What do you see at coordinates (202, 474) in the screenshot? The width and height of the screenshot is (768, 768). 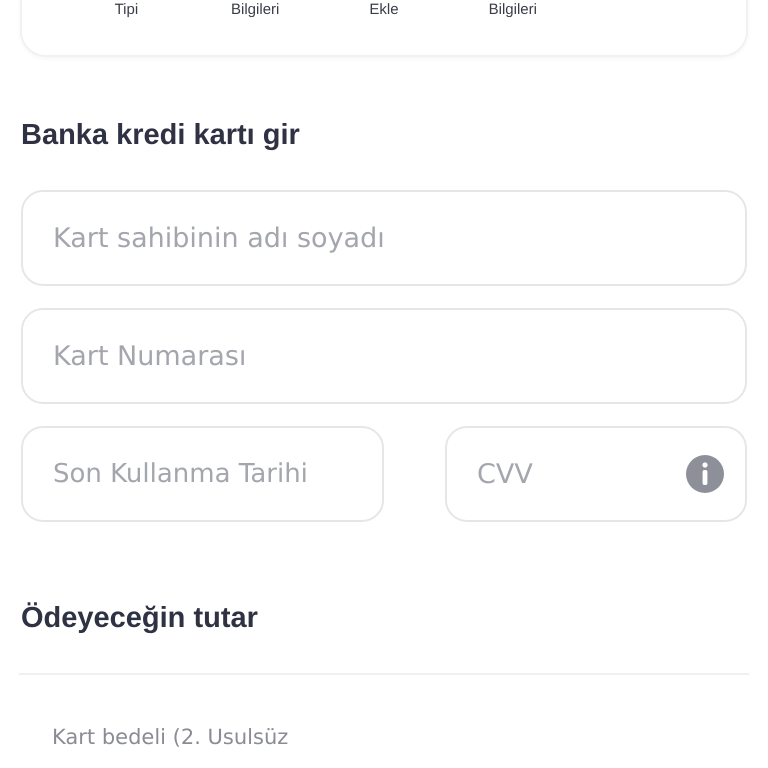 I see `expiry-date-field: Son Kullanma Tarihi` at bounding box center [202, 474].